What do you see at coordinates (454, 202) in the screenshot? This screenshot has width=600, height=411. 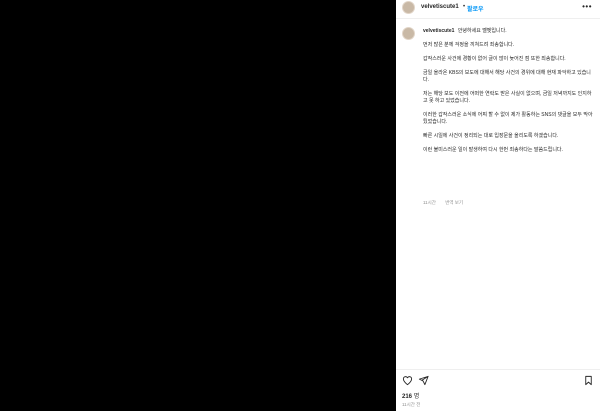 I see `see-translation-link: 번역 보기` at bounding box center [454, 202].